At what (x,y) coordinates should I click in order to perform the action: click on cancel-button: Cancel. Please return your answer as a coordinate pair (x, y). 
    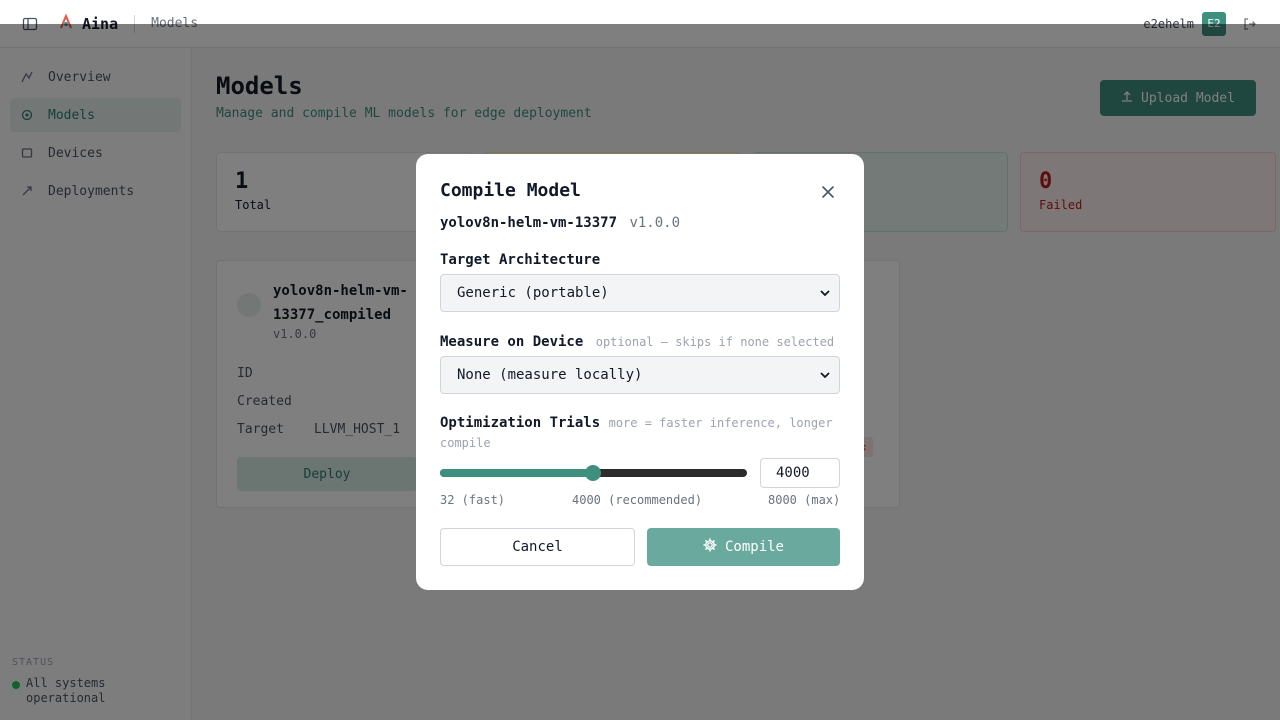
    Looking at the image, I should click on (537, 547).